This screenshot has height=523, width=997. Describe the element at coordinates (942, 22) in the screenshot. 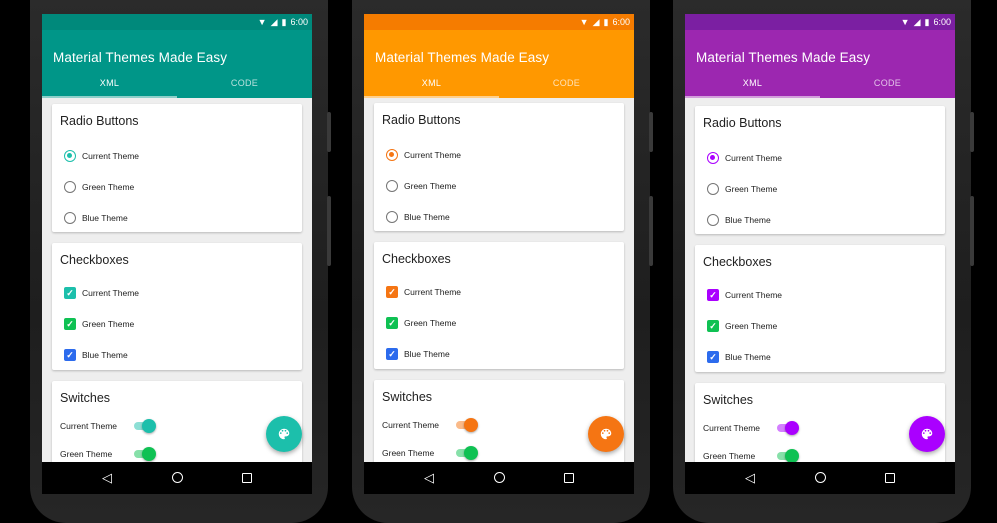

I see `status-time: 6:00` at that location.